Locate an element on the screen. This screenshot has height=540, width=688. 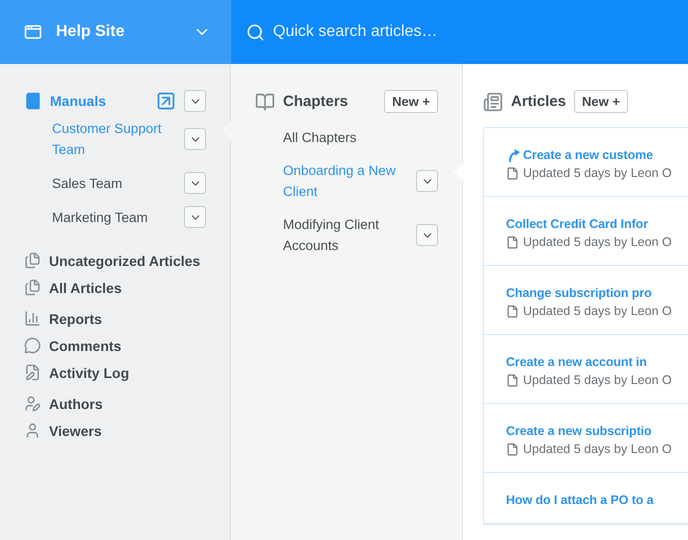
window-icon is located at coordinates (33, 32).